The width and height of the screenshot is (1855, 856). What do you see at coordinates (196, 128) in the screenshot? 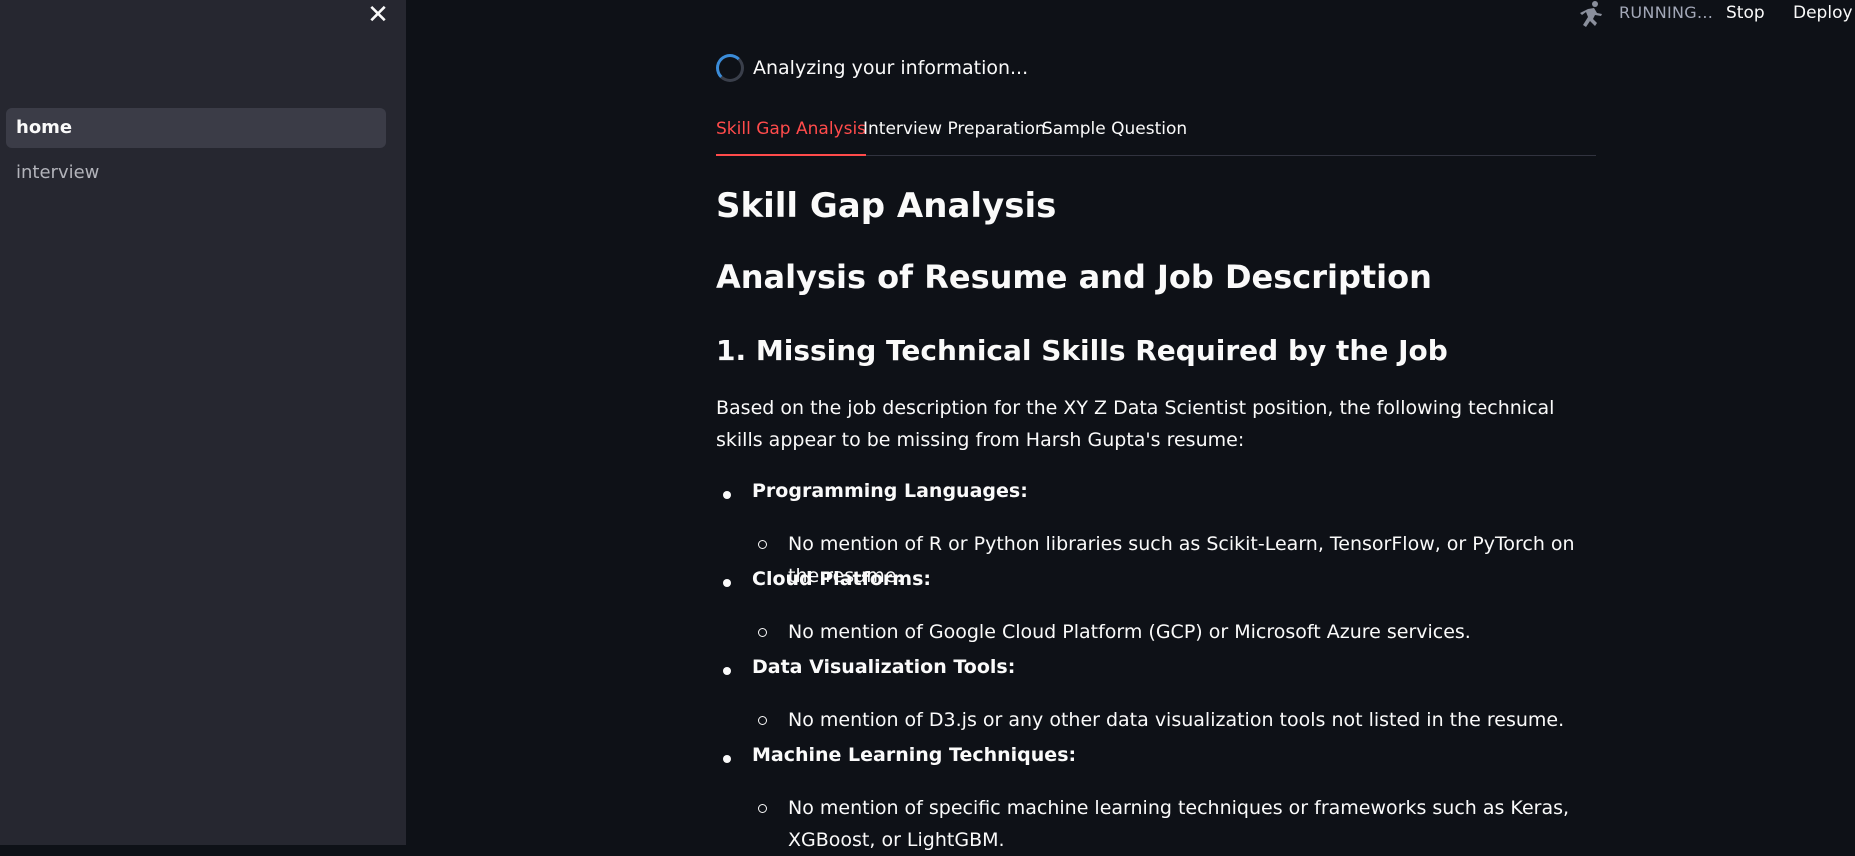
I see `sidebar-item-home: home` at bounding box center [196, 128].